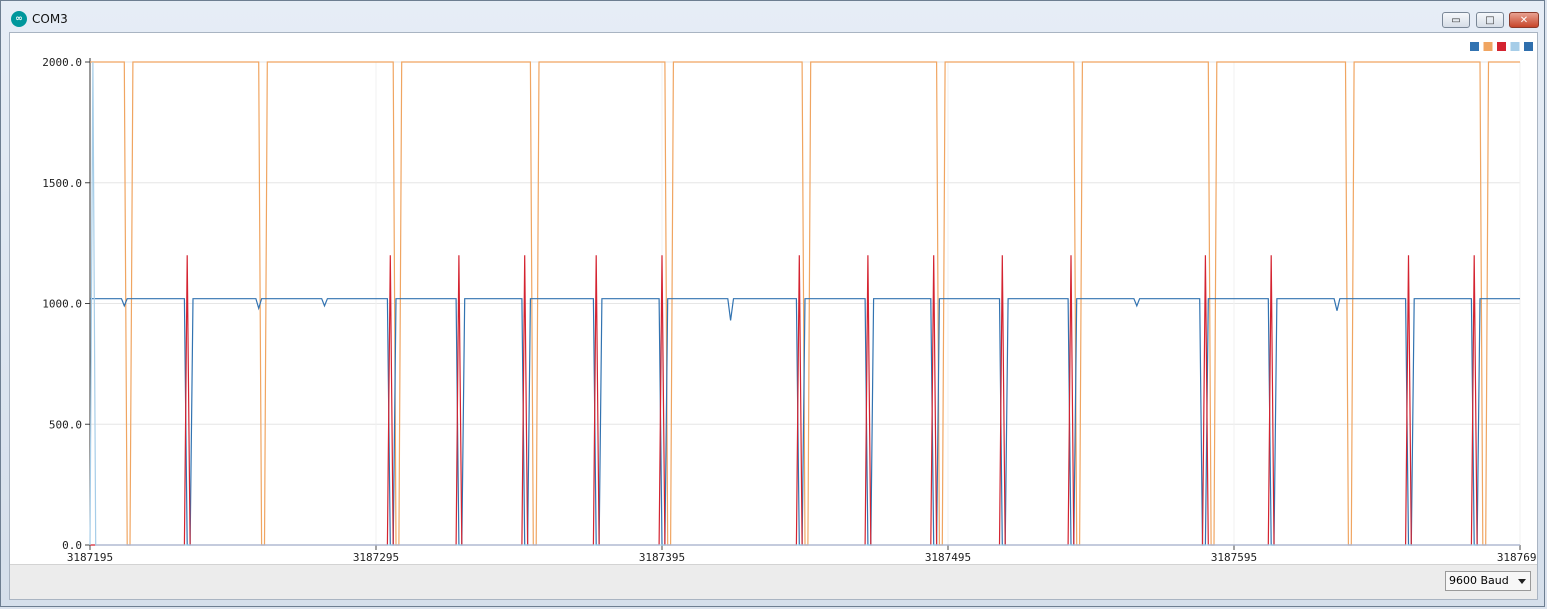 This screenshot has height=609, width=1547. What do you see at coordinates (376, 557) in the screenshot?
I see `x-tick-label: 3187295` at bounding box center [376, 557].